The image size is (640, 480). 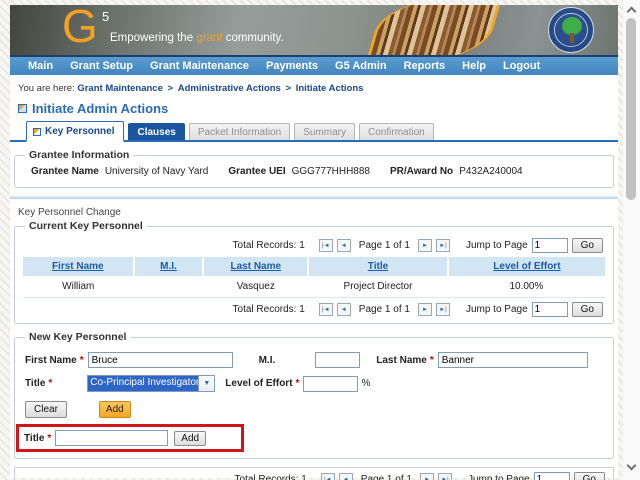 What do you see at coordinates (338, 360) in the screenshot?
I see `mi-input` at bounding box center [338, 360].